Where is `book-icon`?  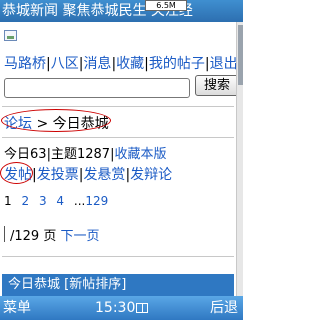
book-icon is located at coordinates (142, 308).